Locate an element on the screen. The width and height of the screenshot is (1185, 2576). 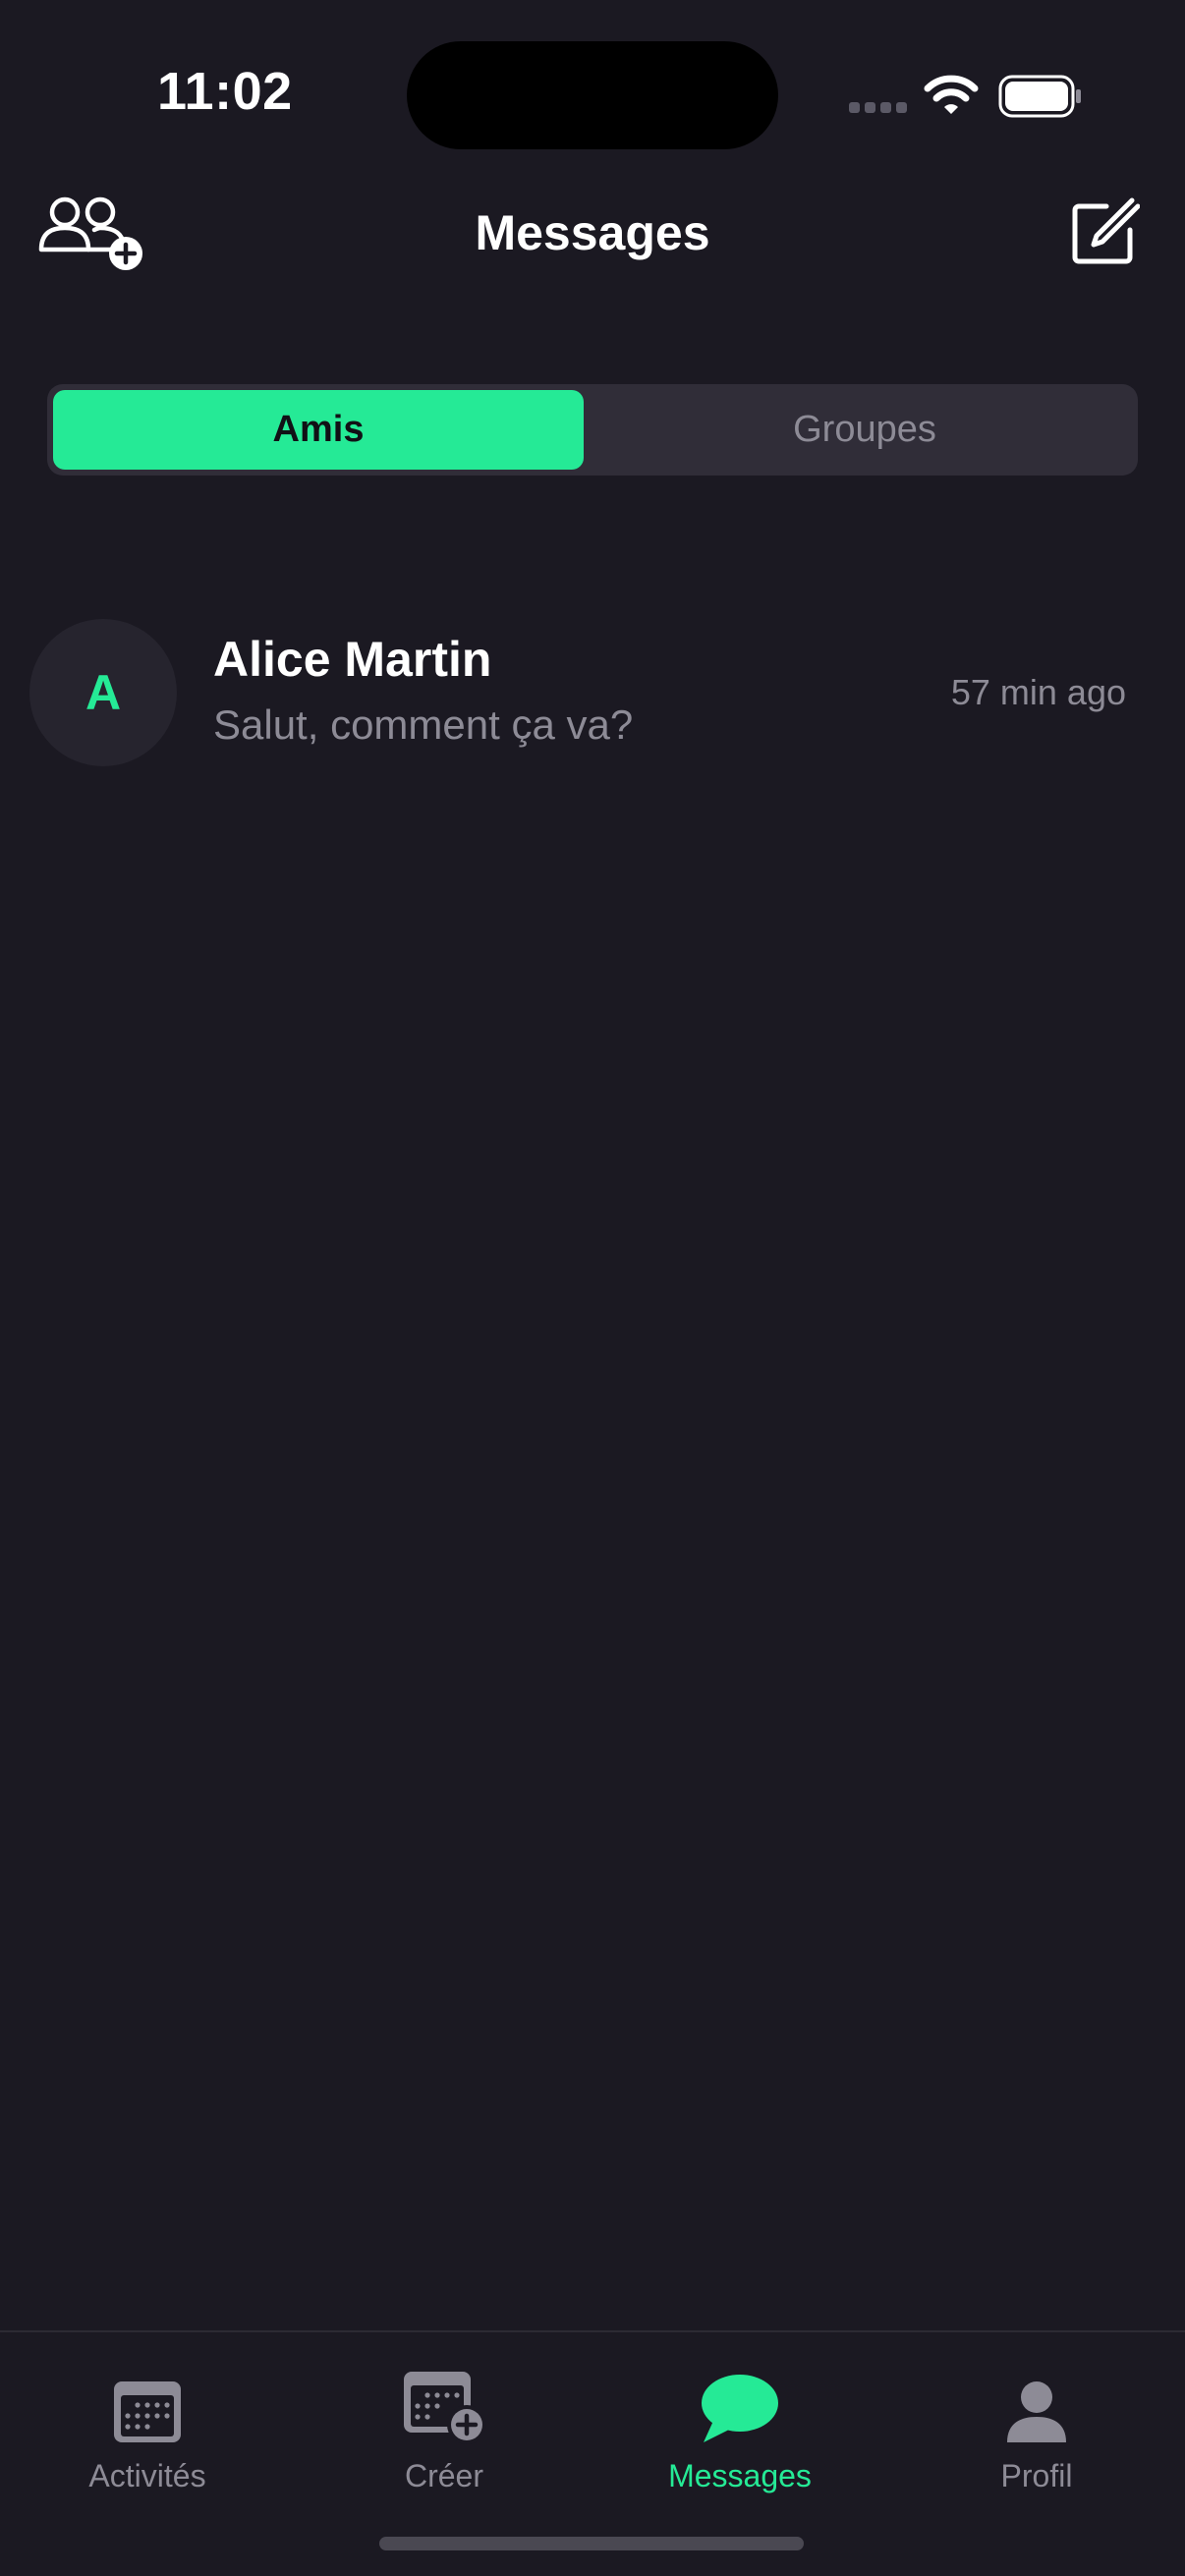
status-time: 11:02 is located at coordinates (225, 91).